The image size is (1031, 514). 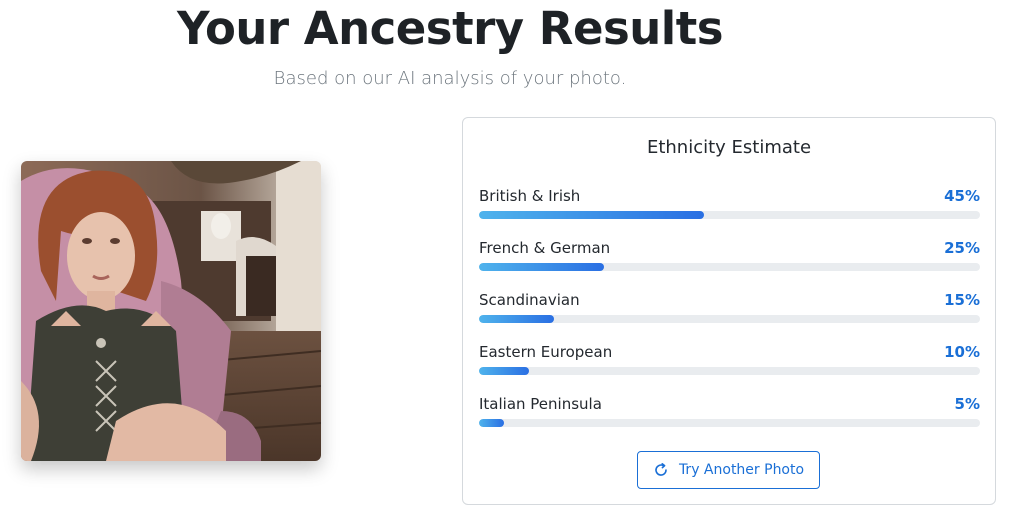 What do you see at coordinates (741, 470) in the screenshot?
I see `try-another-photo-label: Try Another Photo` at bounding box center [741, 470].